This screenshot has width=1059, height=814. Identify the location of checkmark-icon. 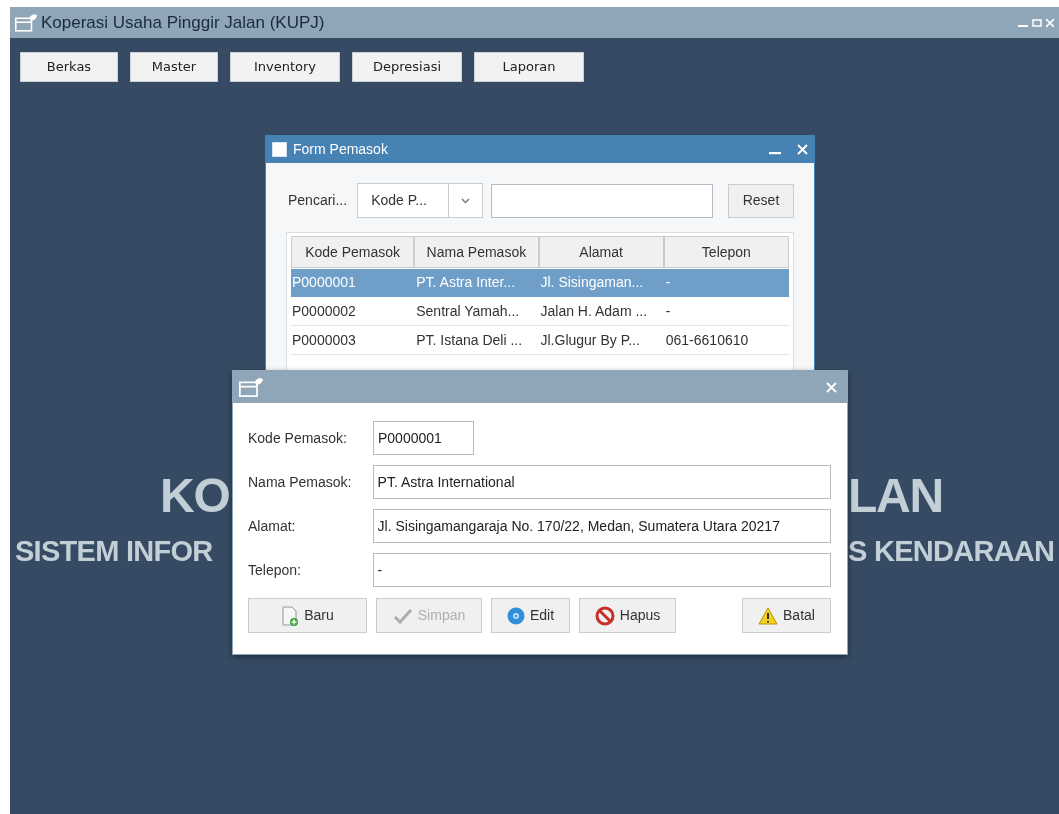
(402, 615).